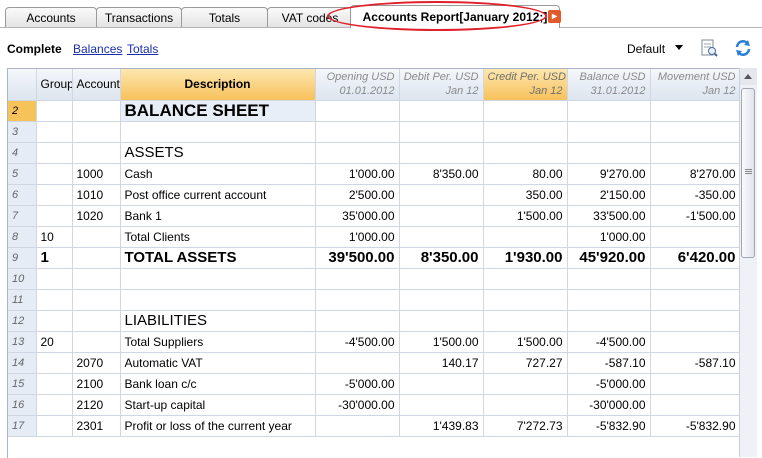 This screenshot has width=762, height=458. I want to click on refresh-icon, so click(743, 48).